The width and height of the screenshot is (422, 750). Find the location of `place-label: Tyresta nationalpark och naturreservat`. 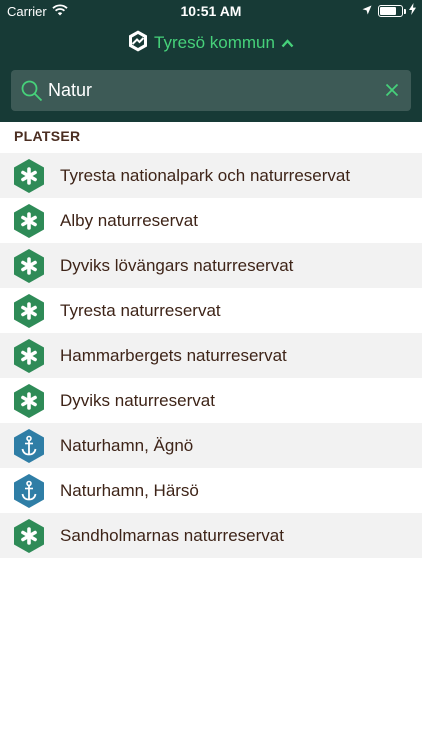

place-label: Tyresta nationalpark och naturreservat is located at coordinates (205, 175).